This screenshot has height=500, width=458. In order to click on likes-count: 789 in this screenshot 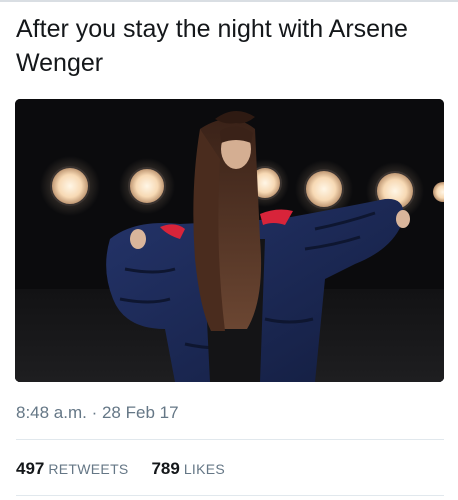, I will do `click(165, 468)`.